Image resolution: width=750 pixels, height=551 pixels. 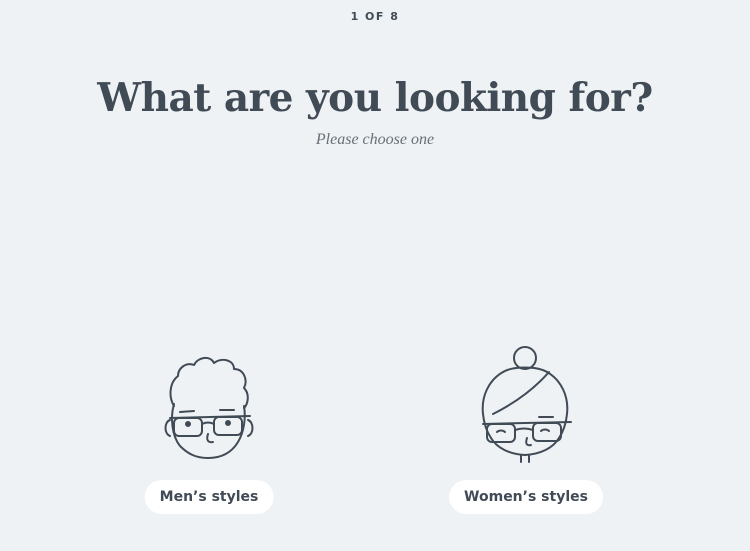 I want to click on woman-face-icon, so click(x=526, y=401).